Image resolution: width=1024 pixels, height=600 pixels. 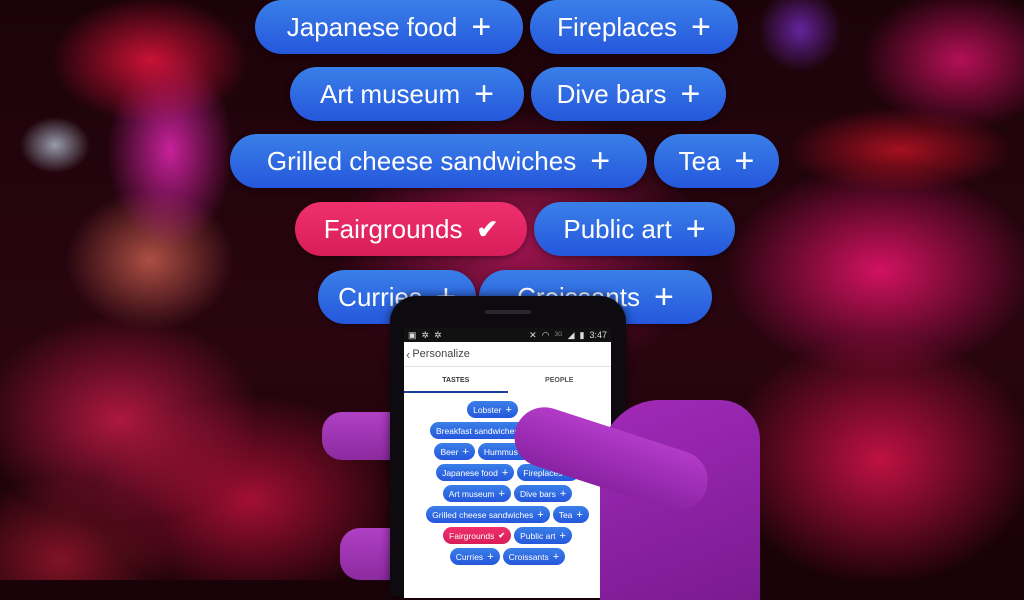 I want to click on overlay-chip-fireplaces: Fireplaces +, so click(x=634, y=27).